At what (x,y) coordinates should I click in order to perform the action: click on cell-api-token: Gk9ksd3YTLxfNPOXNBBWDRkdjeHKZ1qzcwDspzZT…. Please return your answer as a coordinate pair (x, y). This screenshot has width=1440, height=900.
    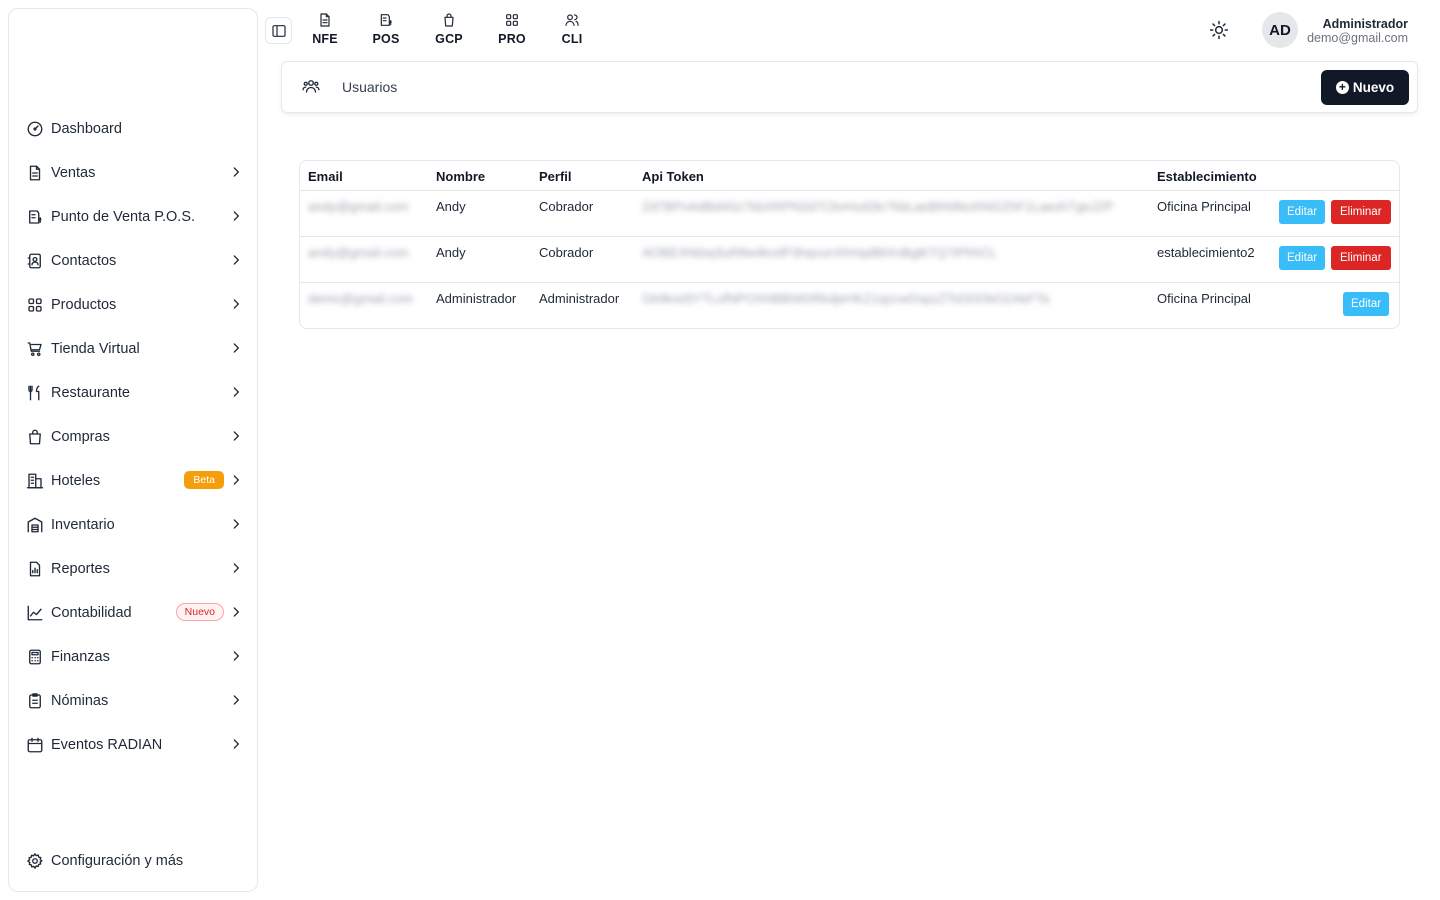
    Looking at the image, I should click on (846, 298).